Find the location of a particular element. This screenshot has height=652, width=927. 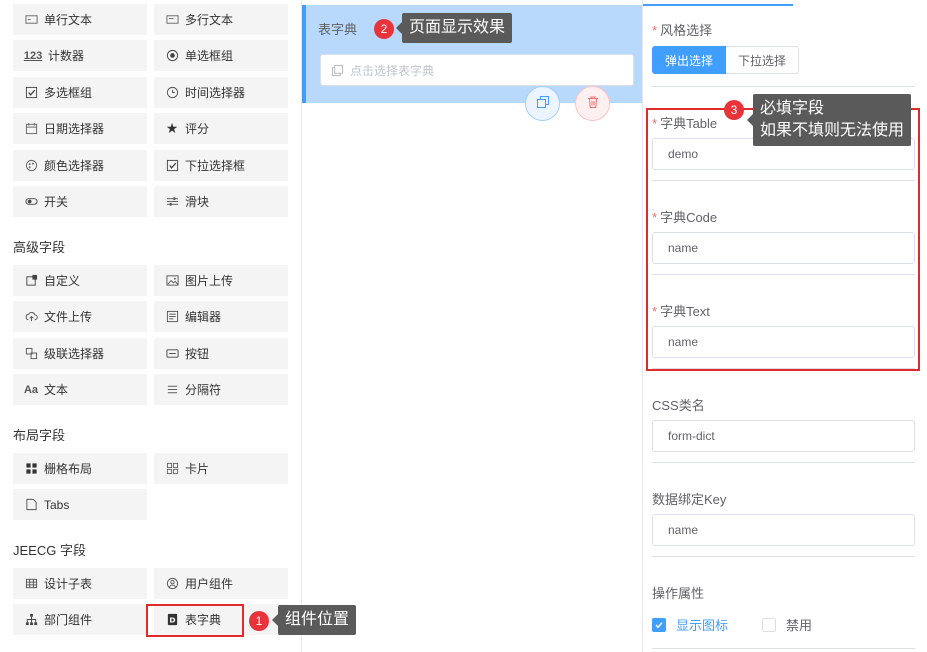

palette-item-label: 自定义 is located at coordinates (62, 281).